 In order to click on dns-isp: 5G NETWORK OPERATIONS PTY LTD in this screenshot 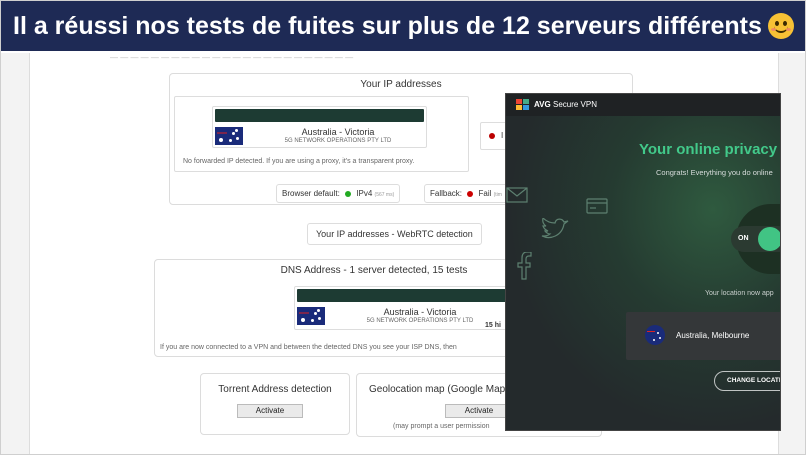, I will do `click(420, 321)`.